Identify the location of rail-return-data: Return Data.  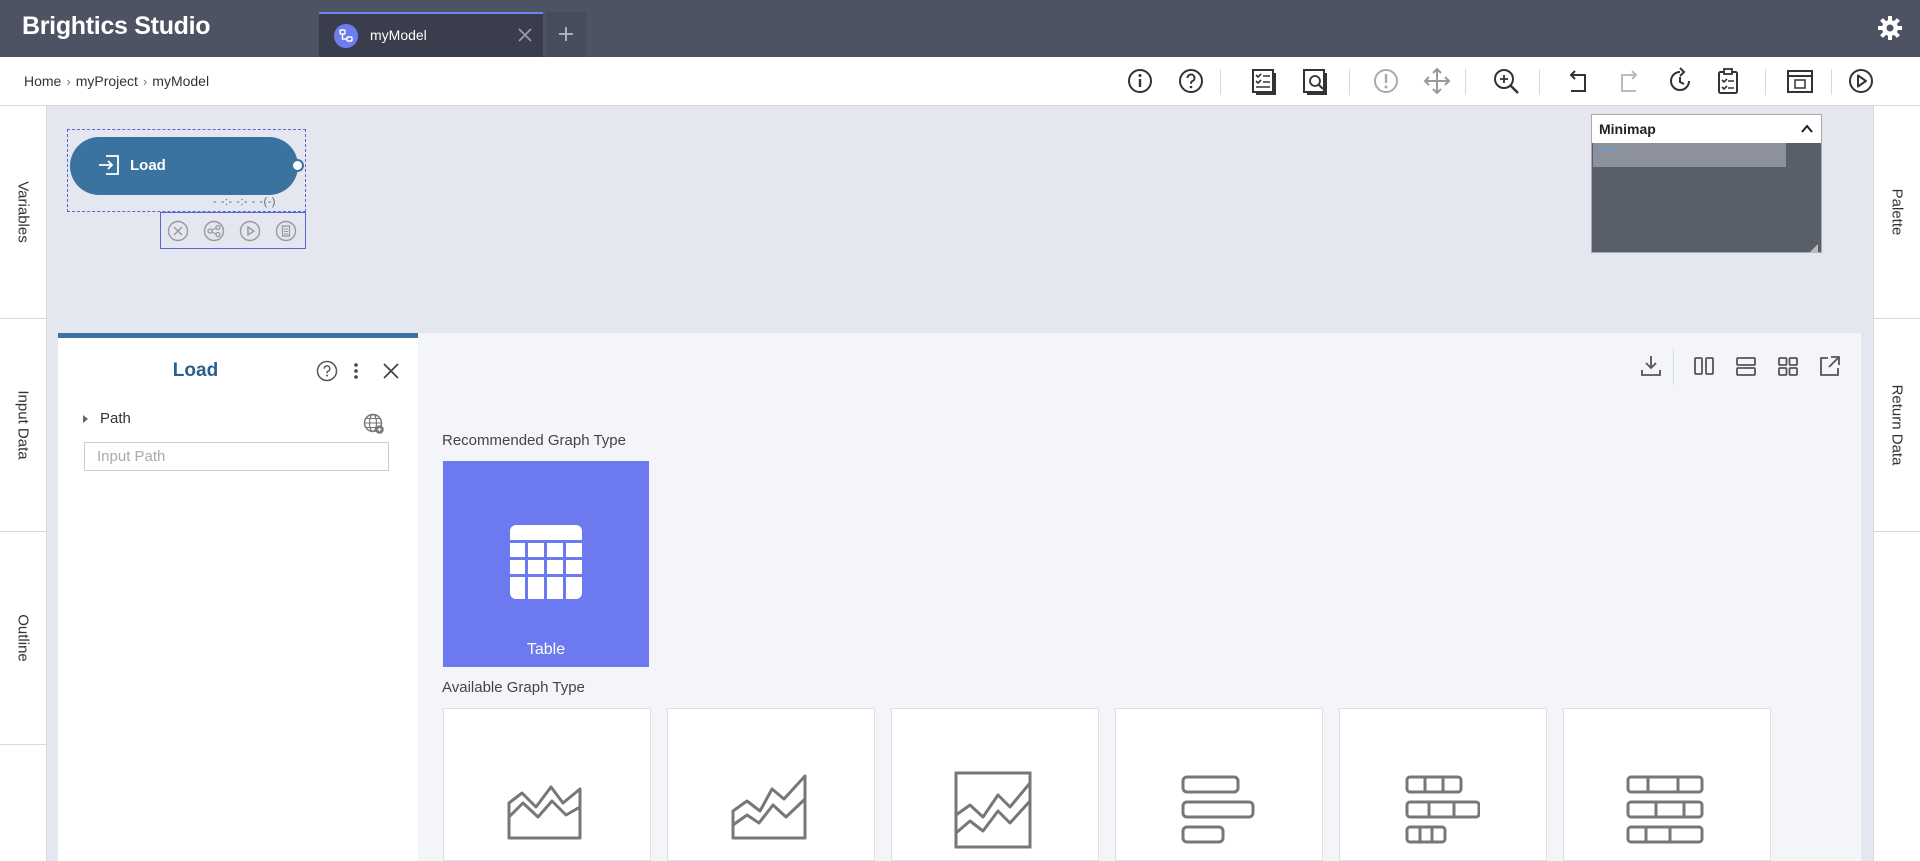
(1897, 425).